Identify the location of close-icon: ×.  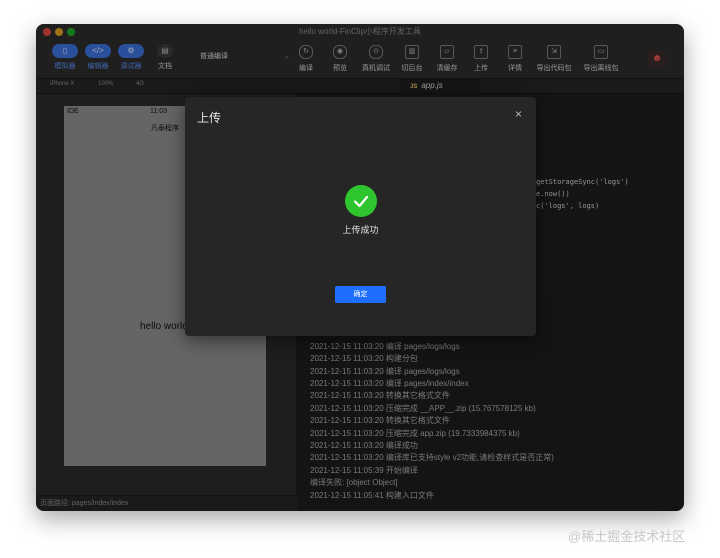
(518, 114).